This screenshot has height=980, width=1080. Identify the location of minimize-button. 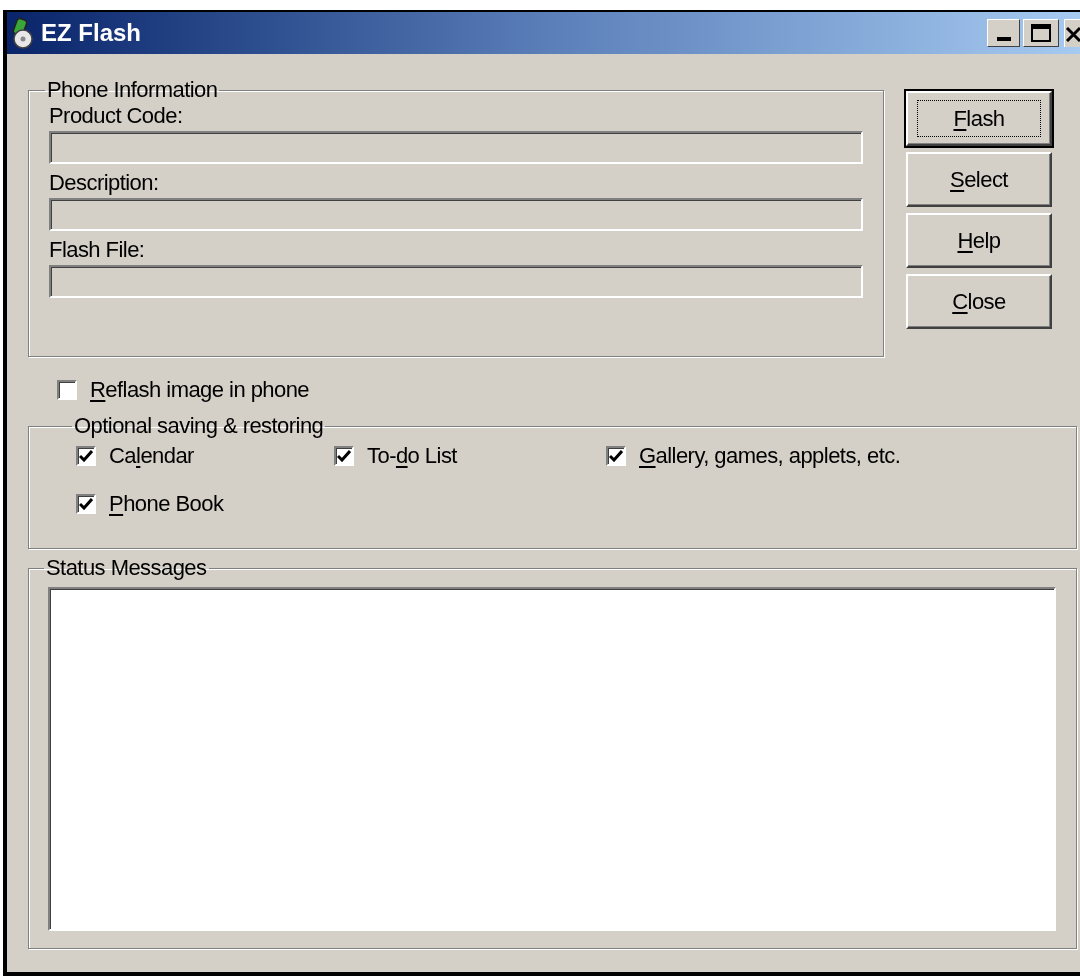
(1003, 33).